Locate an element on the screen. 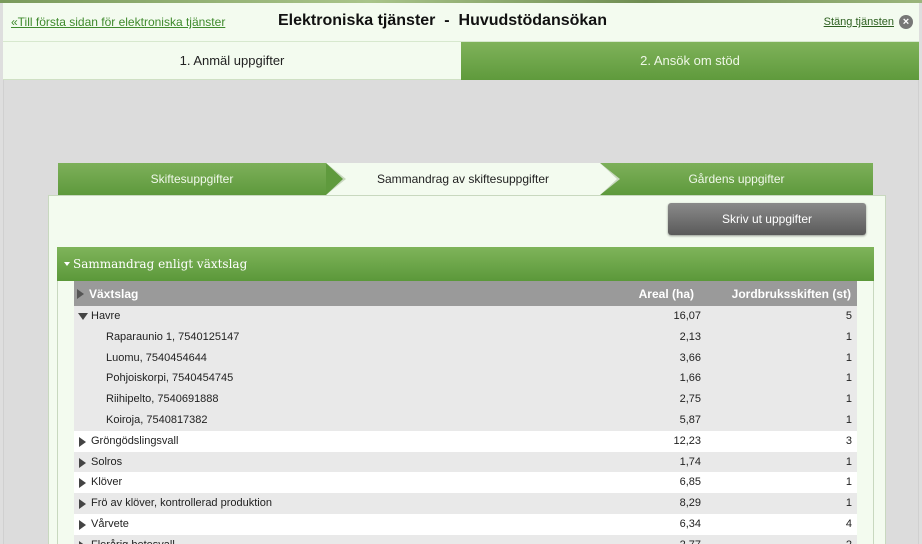  row-area: 16,07 is located at coordinates (687, 316).